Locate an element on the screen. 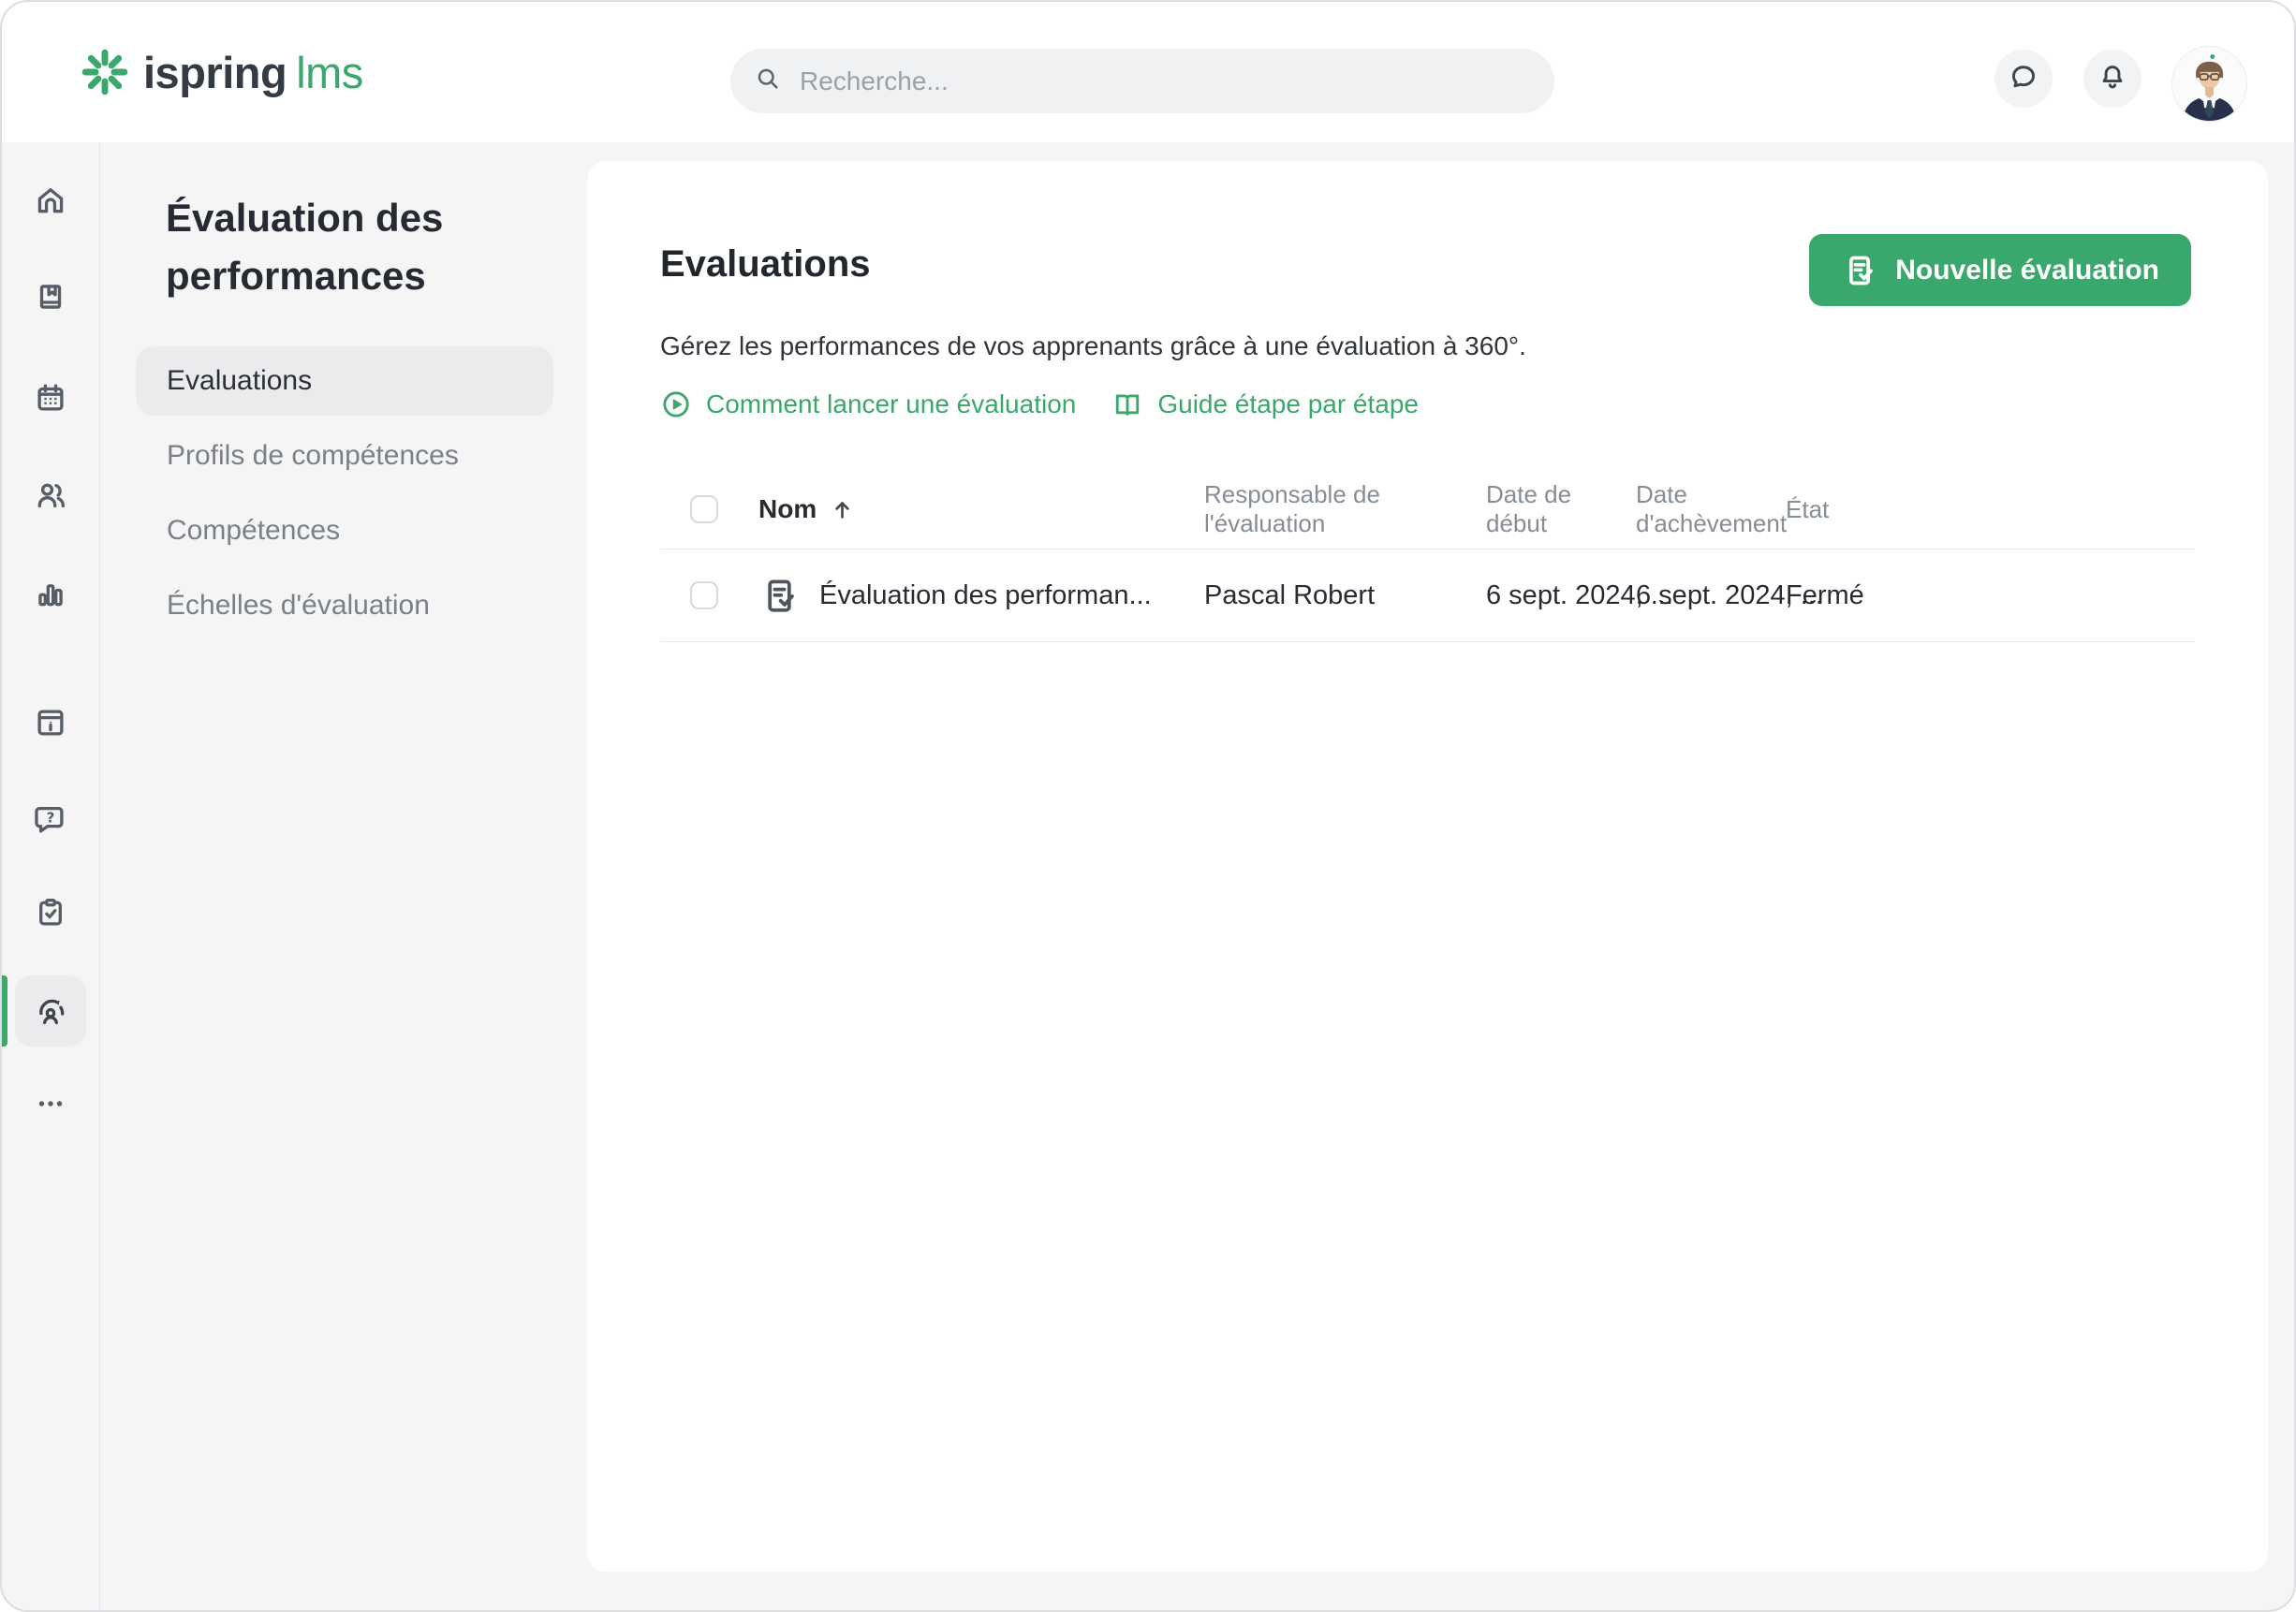  brand-name: ispring is located at coordinates (215, 72).